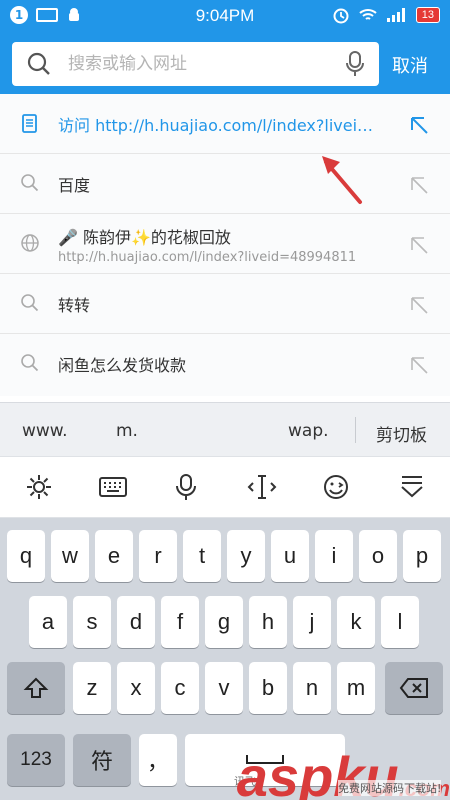 The width and height of the screenshot is (450, 800). I want to click on key-c: c, so click(180, 688).